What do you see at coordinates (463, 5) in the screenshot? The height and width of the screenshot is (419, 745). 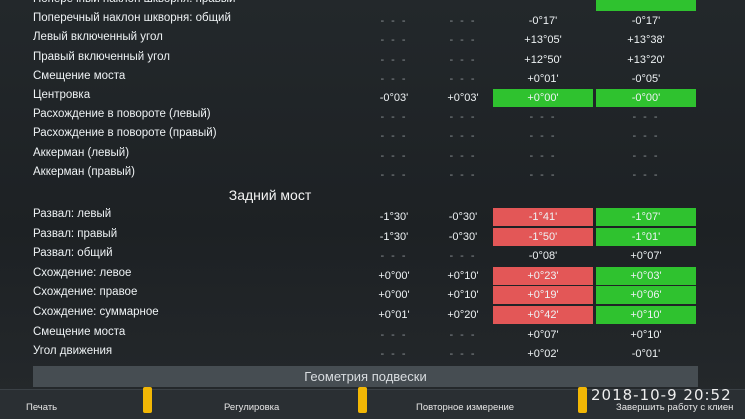 I see `front-value-v2` at bounding box center [463, 5].